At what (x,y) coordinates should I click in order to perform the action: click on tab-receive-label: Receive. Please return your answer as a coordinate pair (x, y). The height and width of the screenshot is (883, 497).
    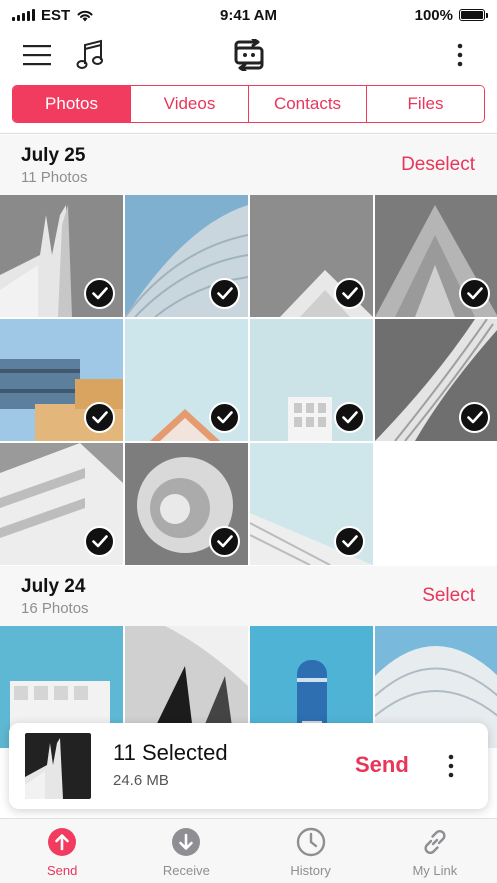
    Looking at the image, I should click on (186, 870).